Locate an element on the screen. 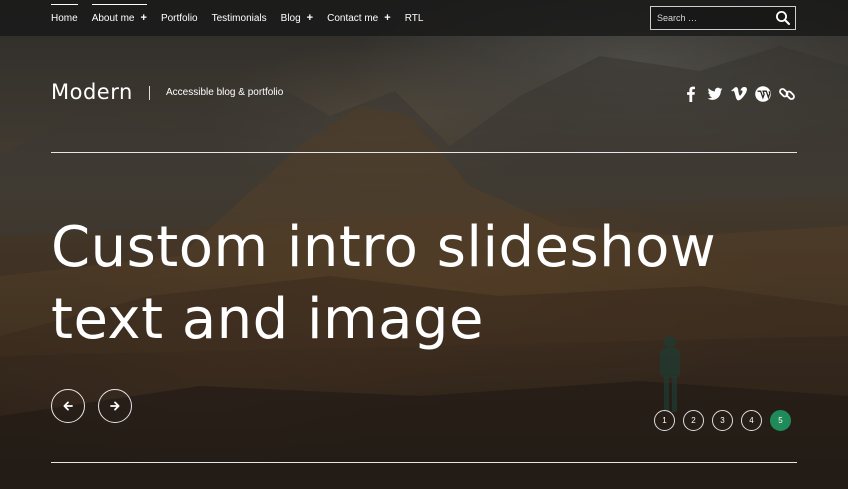 This screenshot has height=489, width=848. slide-dot-3: 3 is located at coordinates (722, 420).